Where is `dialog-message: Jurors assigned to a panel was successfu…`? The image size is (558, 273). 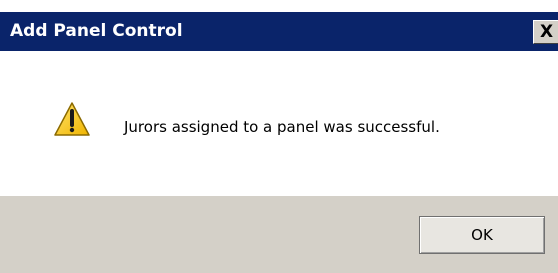 dialog-message: Jurors assigned to a panel was successfu… is located at coordinates (282, 127).